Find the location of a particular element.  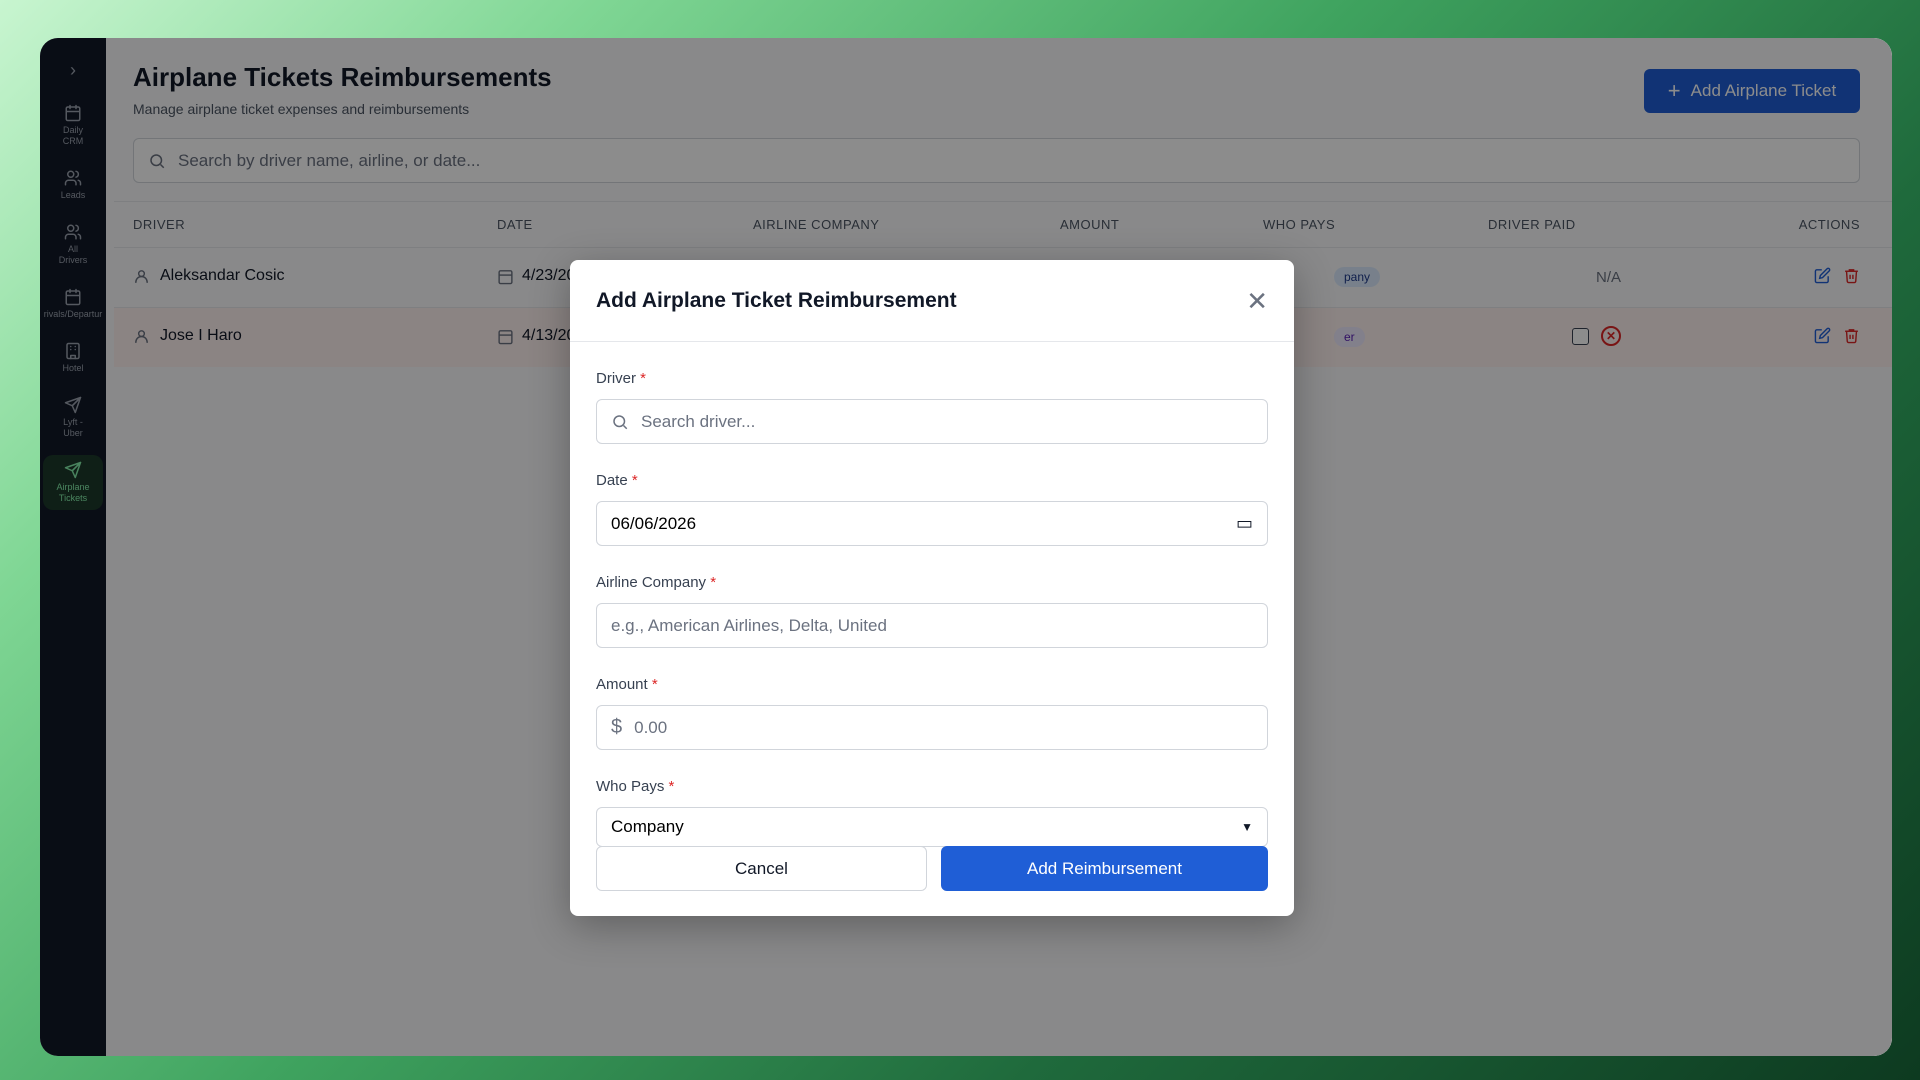

driver-label-text: Driver is located at coordinates (616, 378).